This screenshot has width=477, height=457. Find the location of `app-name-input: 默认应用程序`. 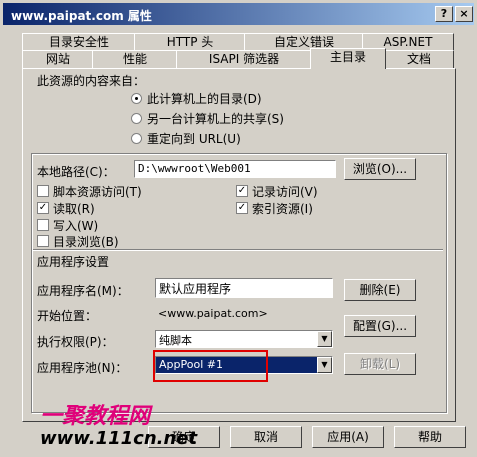

app-name-input: 默认应用程序 is located at coordinates (244, 288).